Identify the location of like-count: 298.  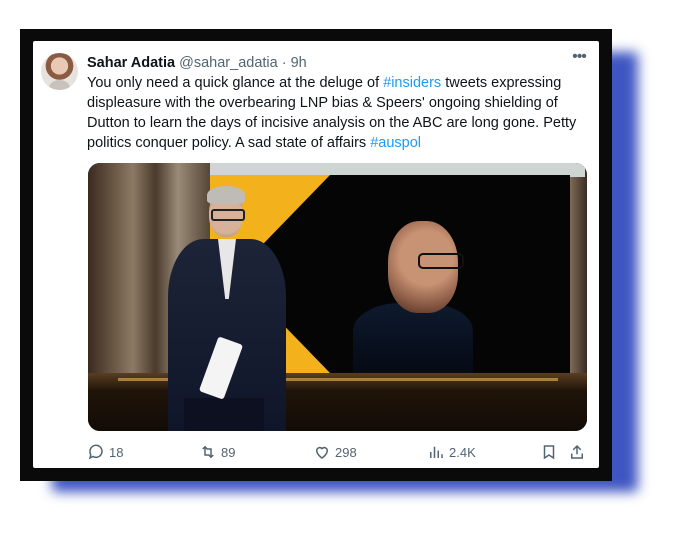
(346, 452).